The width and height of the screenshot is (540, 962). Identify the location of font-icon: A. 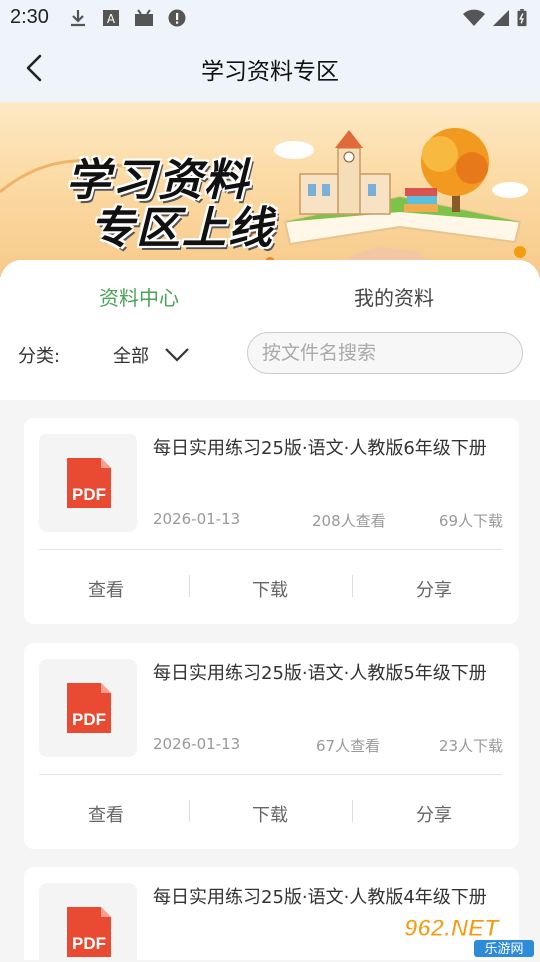
(111, 18).